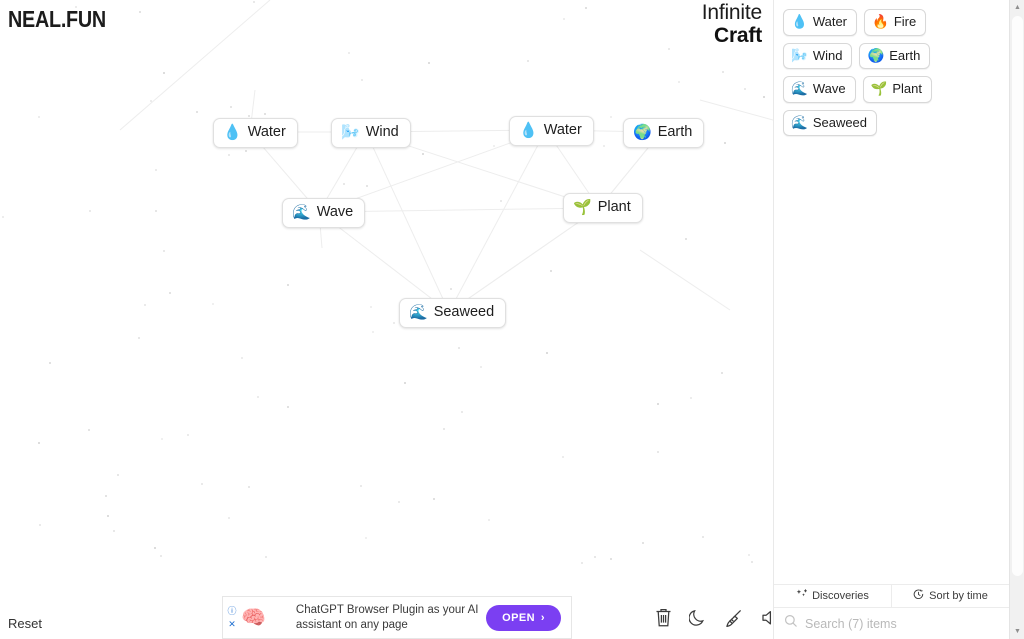 This screenshot has width=1024, height=639. Describe the element at coordinates (829, 89) in the screenshot. I see `element-chip-label: Wave` at that location.